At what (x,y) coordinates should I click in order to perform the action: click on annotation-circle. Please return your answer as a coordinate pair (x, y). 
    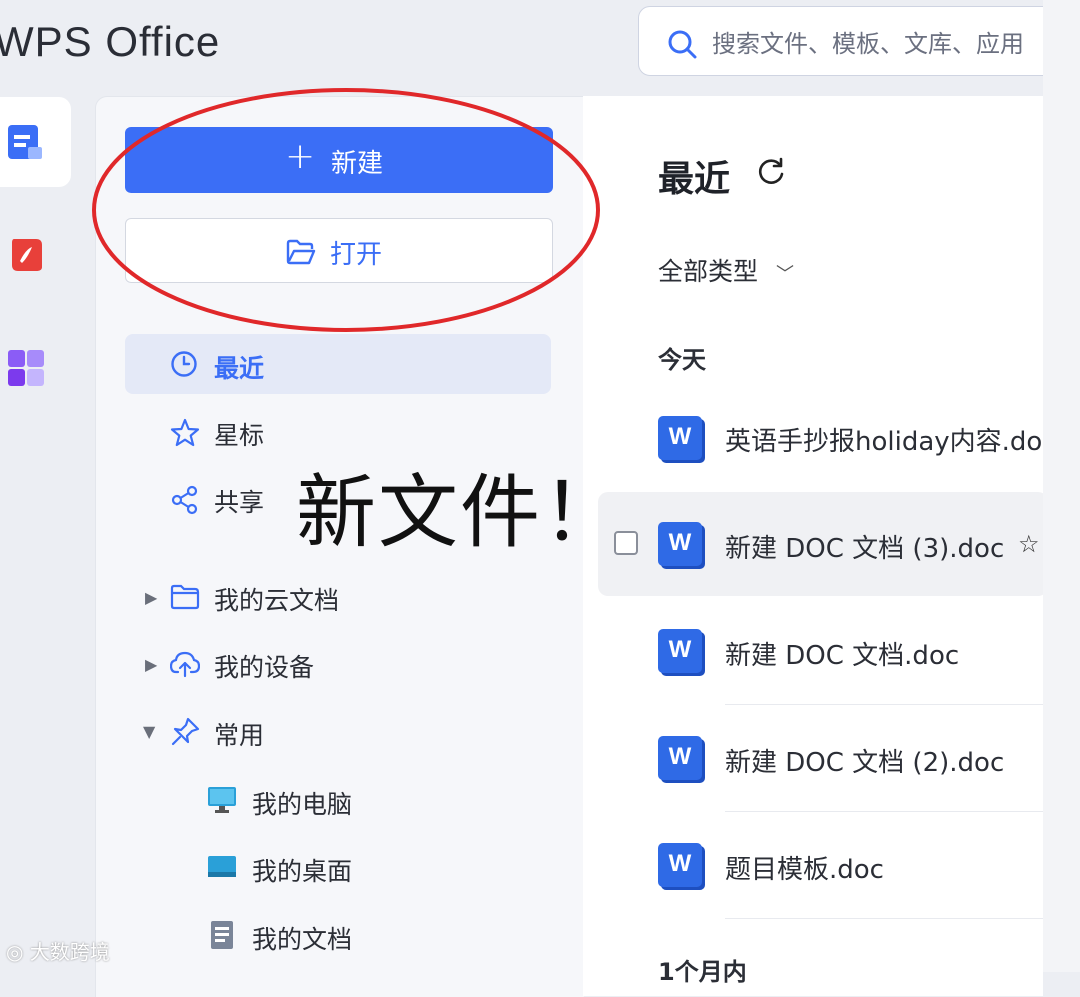
    Looking at the image, I should click on (346, 210).